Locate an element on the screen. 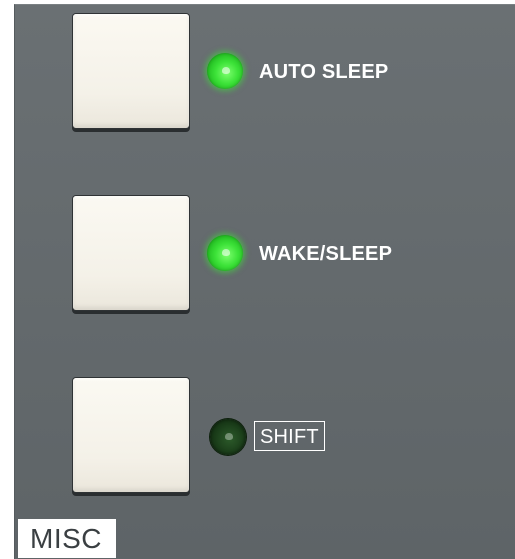  auto-sleep-led-indicator is located at coordinates (225, 71).